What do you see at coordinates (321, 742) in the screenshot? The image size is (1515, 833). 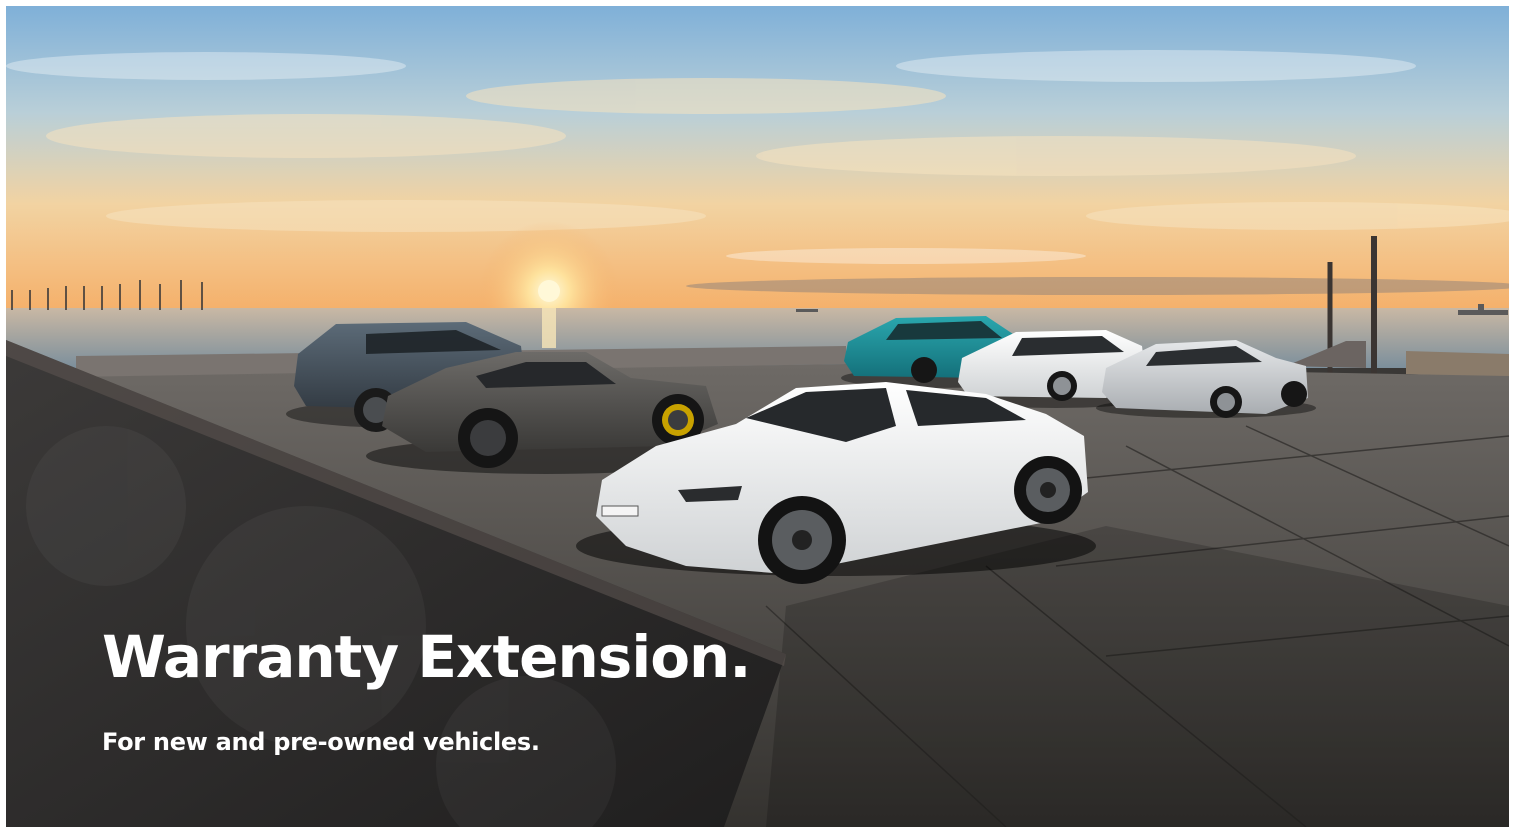 I see `page-subtitle: For new and pre-owned vehicles.` at bounding box center [321, 742].